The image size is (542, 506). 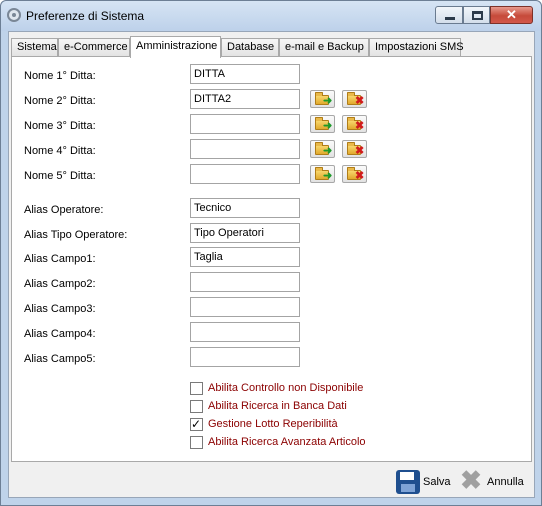 I want to click on tab-database: Database, so click(x=250, y=47).